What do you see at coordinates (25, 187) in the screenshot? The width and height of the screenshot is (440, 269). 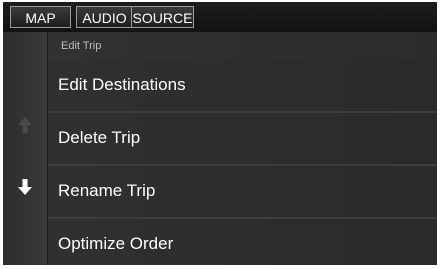 I see `arrow-down-icon` at bounding box center [25, 187].